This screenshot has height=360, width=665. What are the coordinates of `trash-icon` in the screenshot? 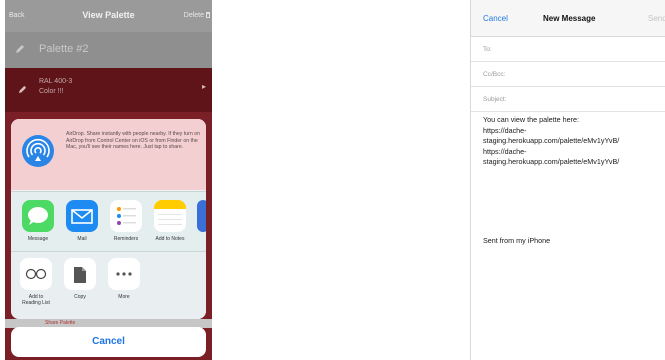 It's located at (208, 15).